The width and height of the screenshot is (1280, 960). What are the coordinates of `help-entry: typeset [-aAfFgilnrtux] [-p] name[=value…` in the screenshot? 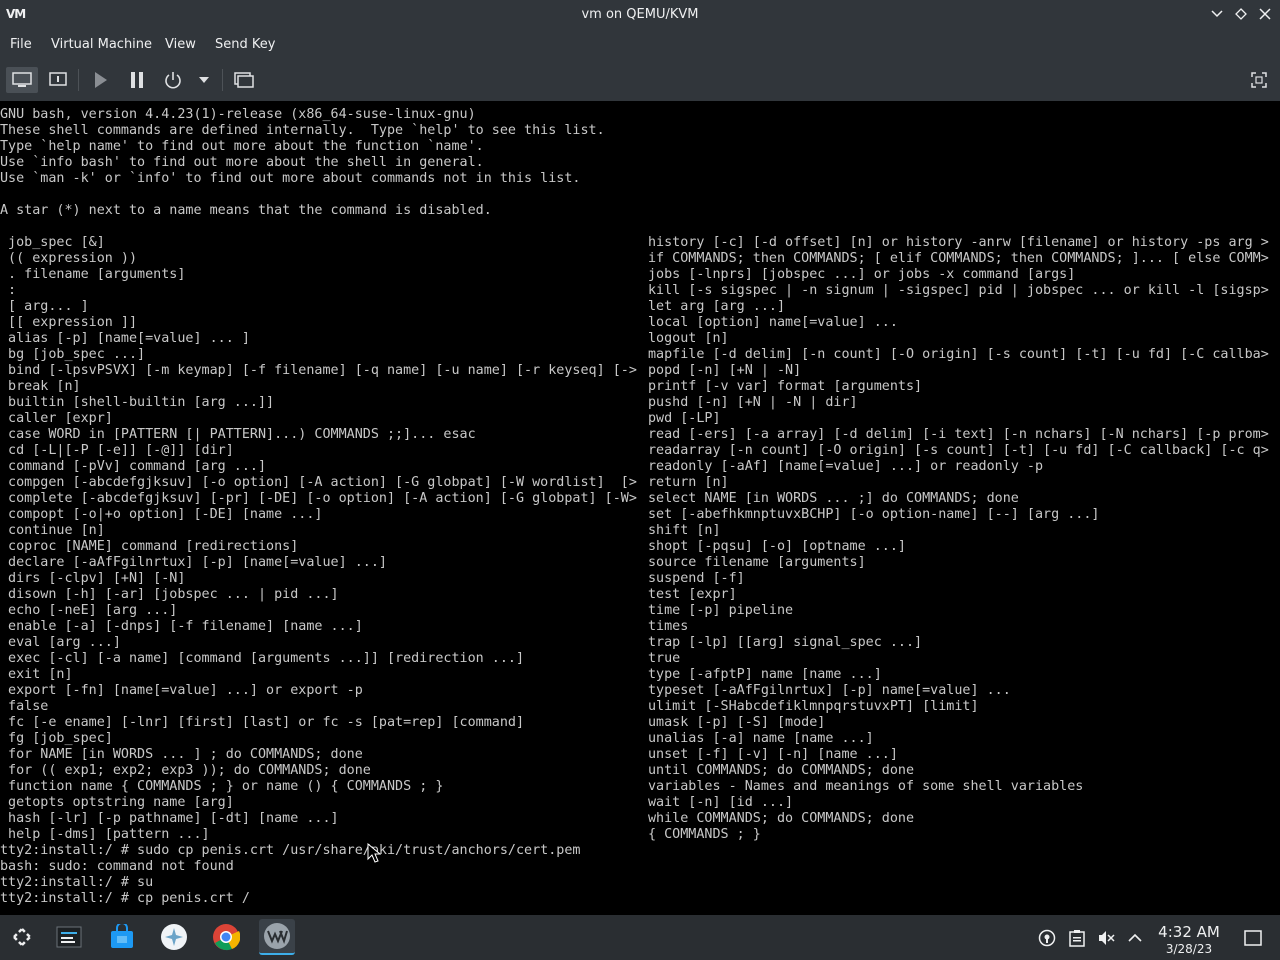 It's located at (829, 690).